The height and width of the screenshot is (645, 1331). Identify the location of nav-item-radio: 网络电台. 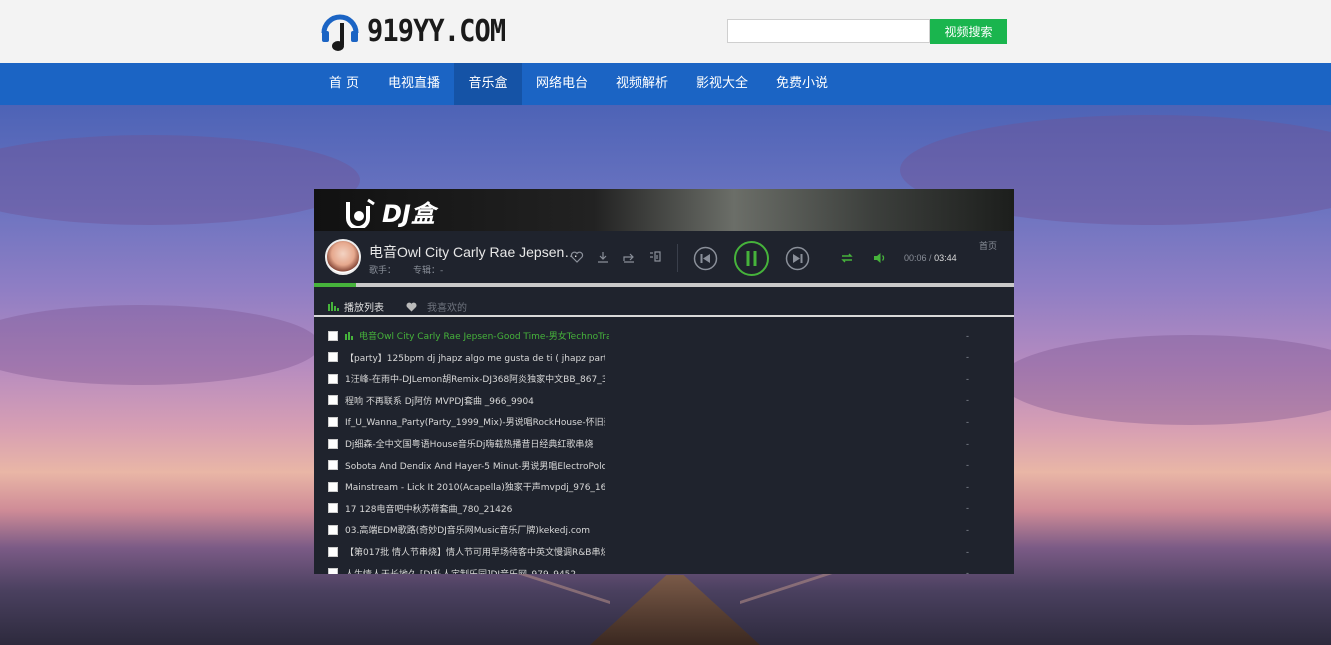
(562, 84).